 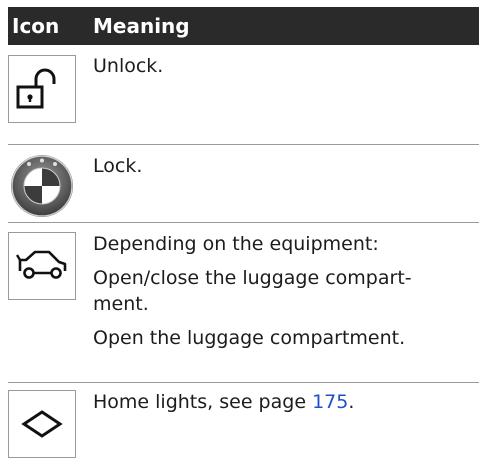 What do you see at coordinates (42, 266) in the screenshot?
I see `car-trunk-icon` at bounding box center [42, 266].